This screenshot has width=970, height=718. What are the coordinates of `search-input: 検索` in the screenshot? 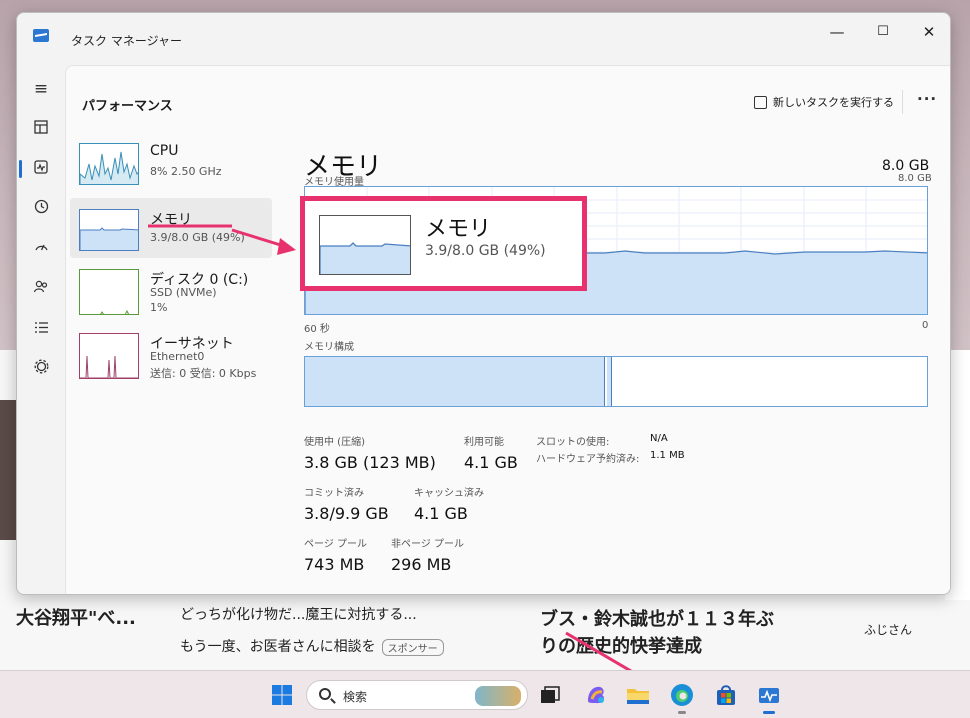 It's located at (417, 695).